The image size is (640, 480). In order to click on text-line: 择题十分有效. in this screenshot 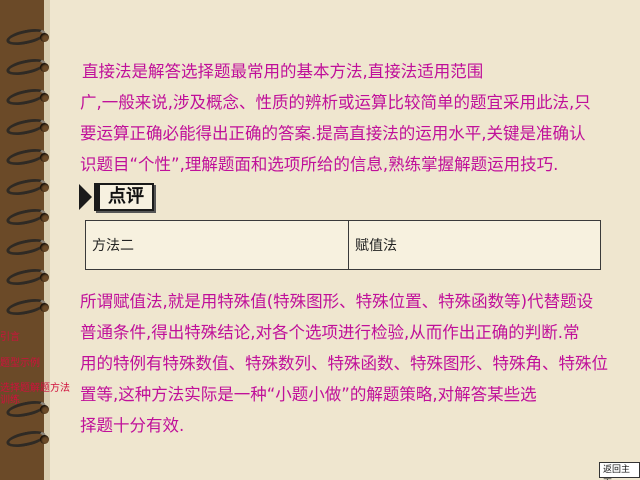, I will do `click(132, 425)`.